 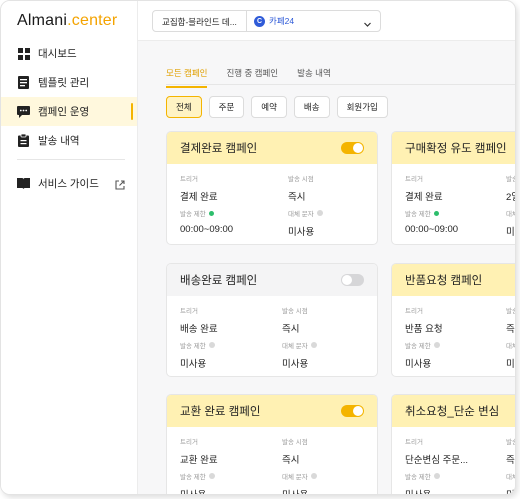 What do you see at coordinates (259, 21) in the screenshot?
I see `platform-logo-icon: C` at bounding box center [259, 21].